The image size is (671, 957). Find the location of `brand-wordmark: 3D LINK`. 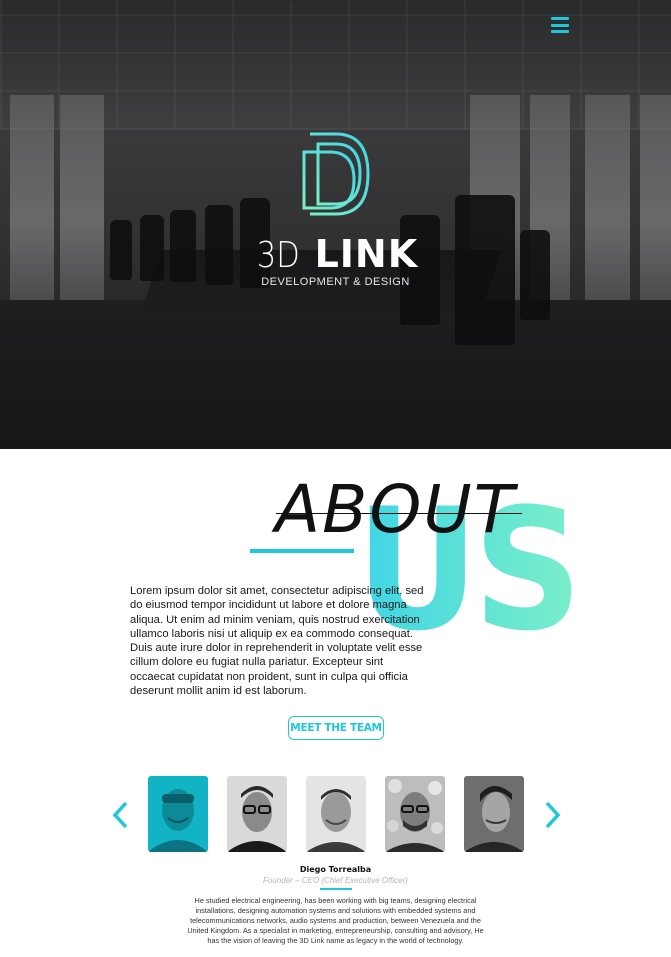

brand-wordmark: 3D LINK is located at coordinates (335, 255).